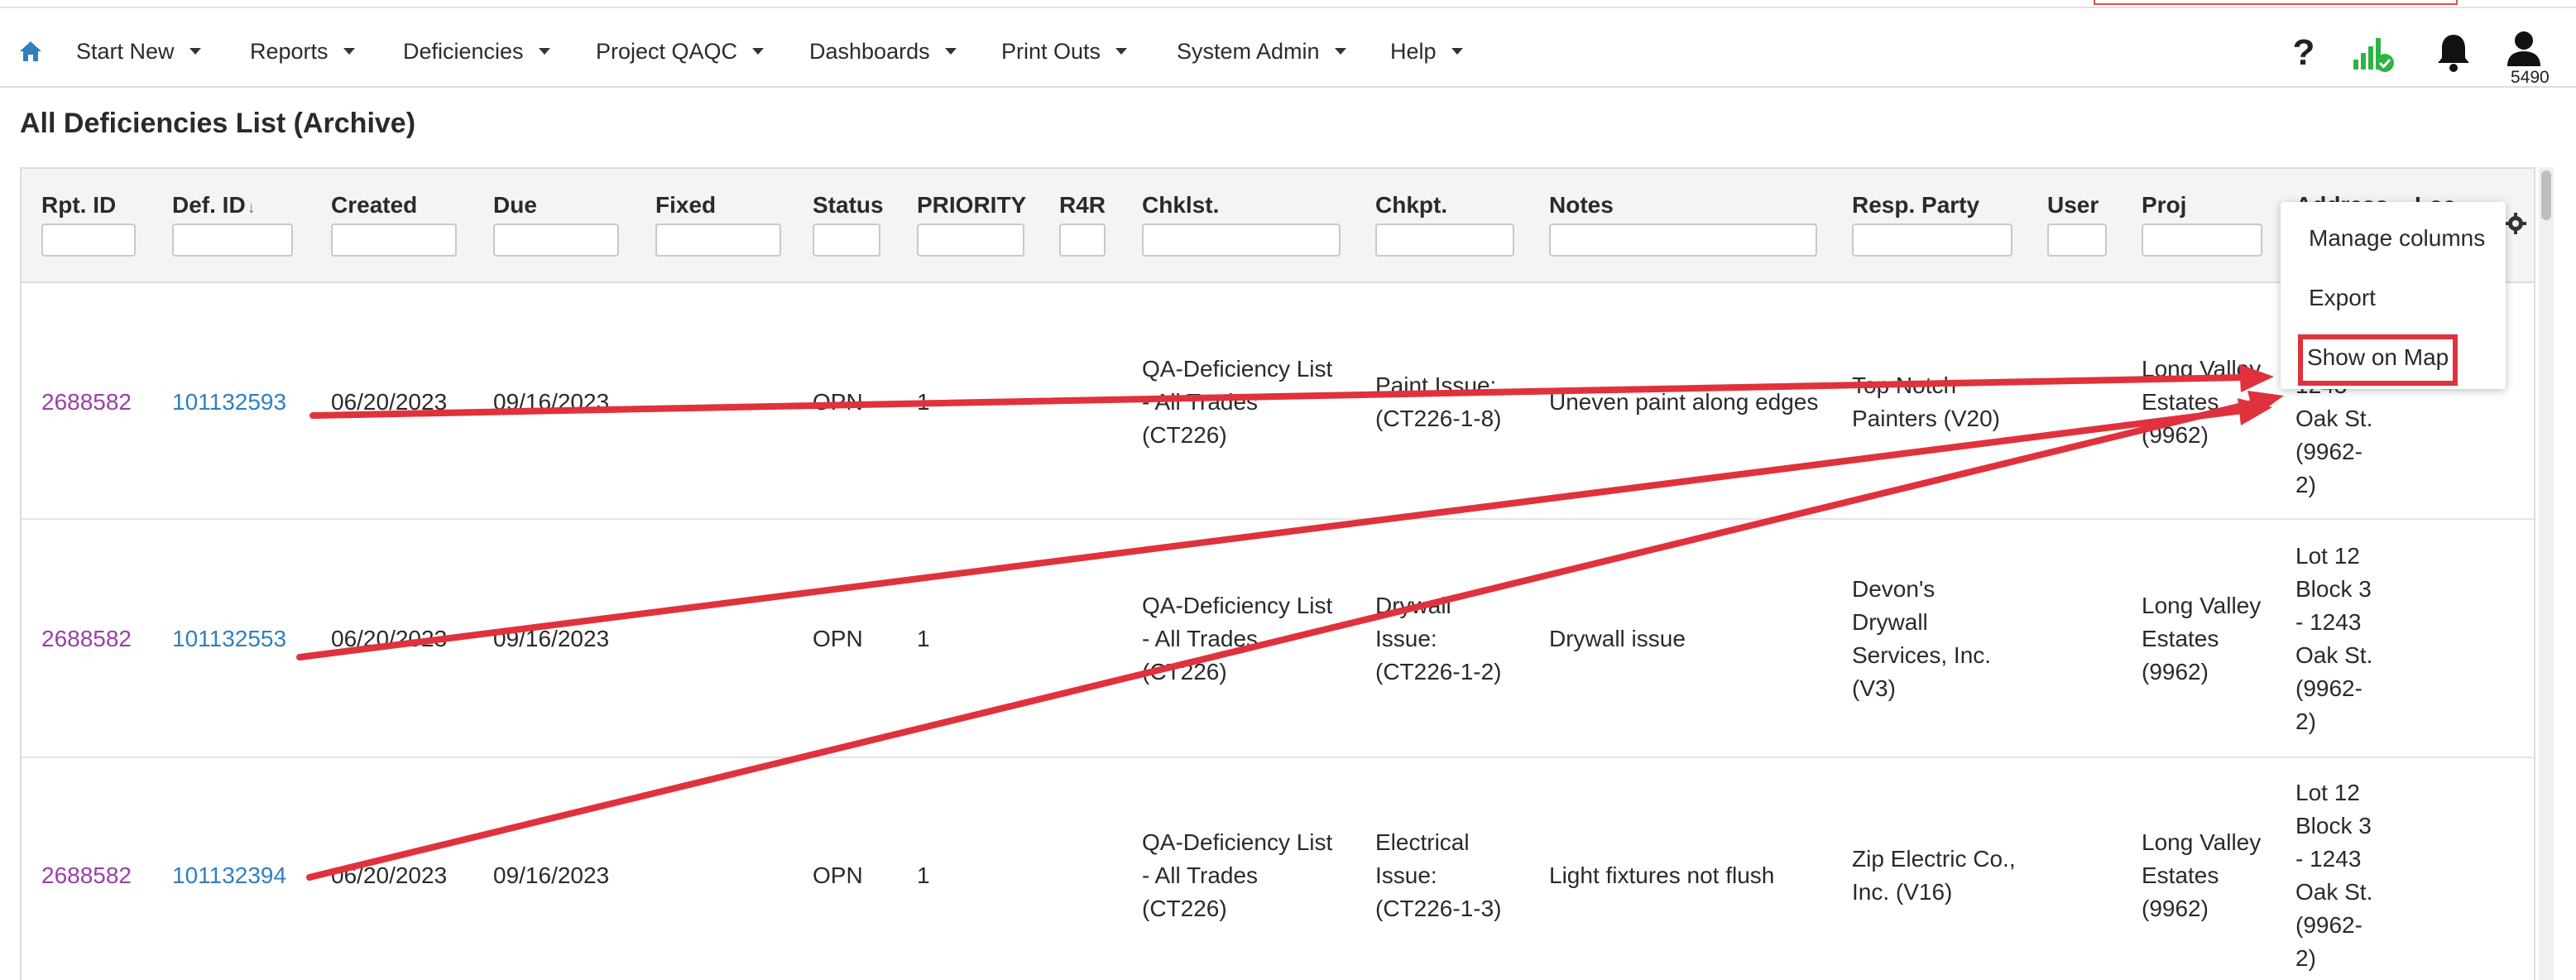  I want to click on chkpt-line: (CT226-1-3), so click(1439, 908).